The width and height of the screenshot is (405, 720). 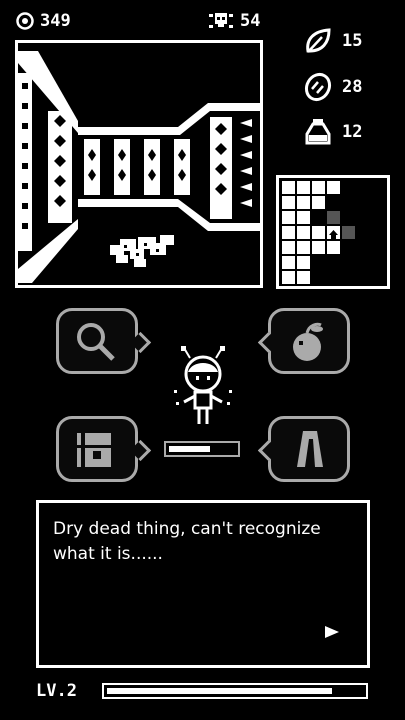 I want to click on apple-icon, so click(x=308, y=341).